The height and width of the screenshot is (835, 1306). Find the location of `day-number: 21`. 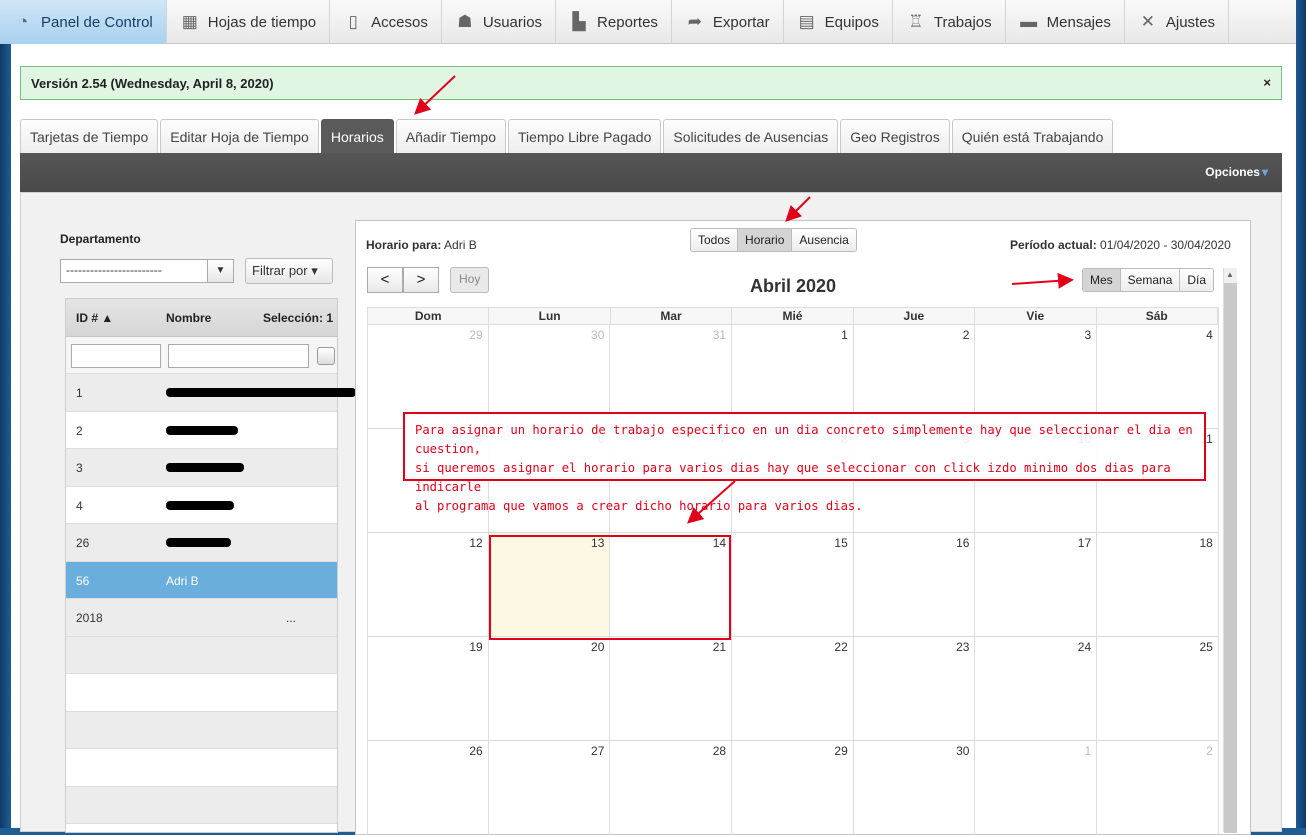

day-number: 21 is located at coordinates (719, 647).